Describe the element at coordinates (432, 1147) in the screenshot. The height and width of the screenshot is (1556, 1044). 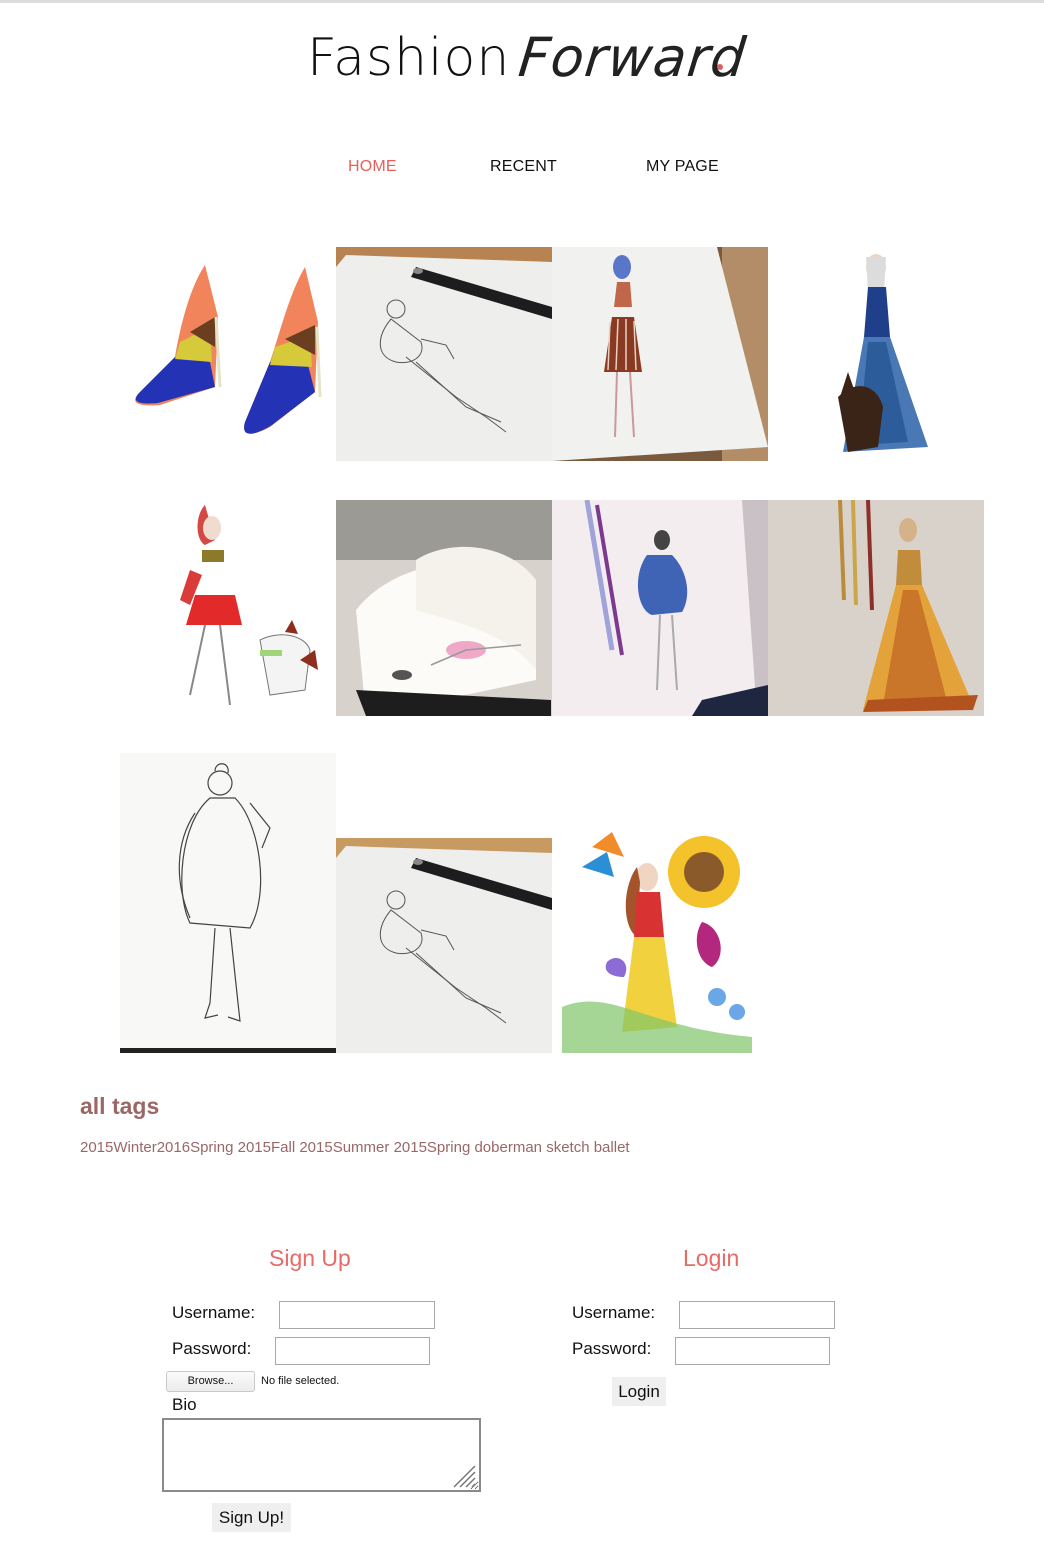
I see `tag-link: 2015Spring` at that location.